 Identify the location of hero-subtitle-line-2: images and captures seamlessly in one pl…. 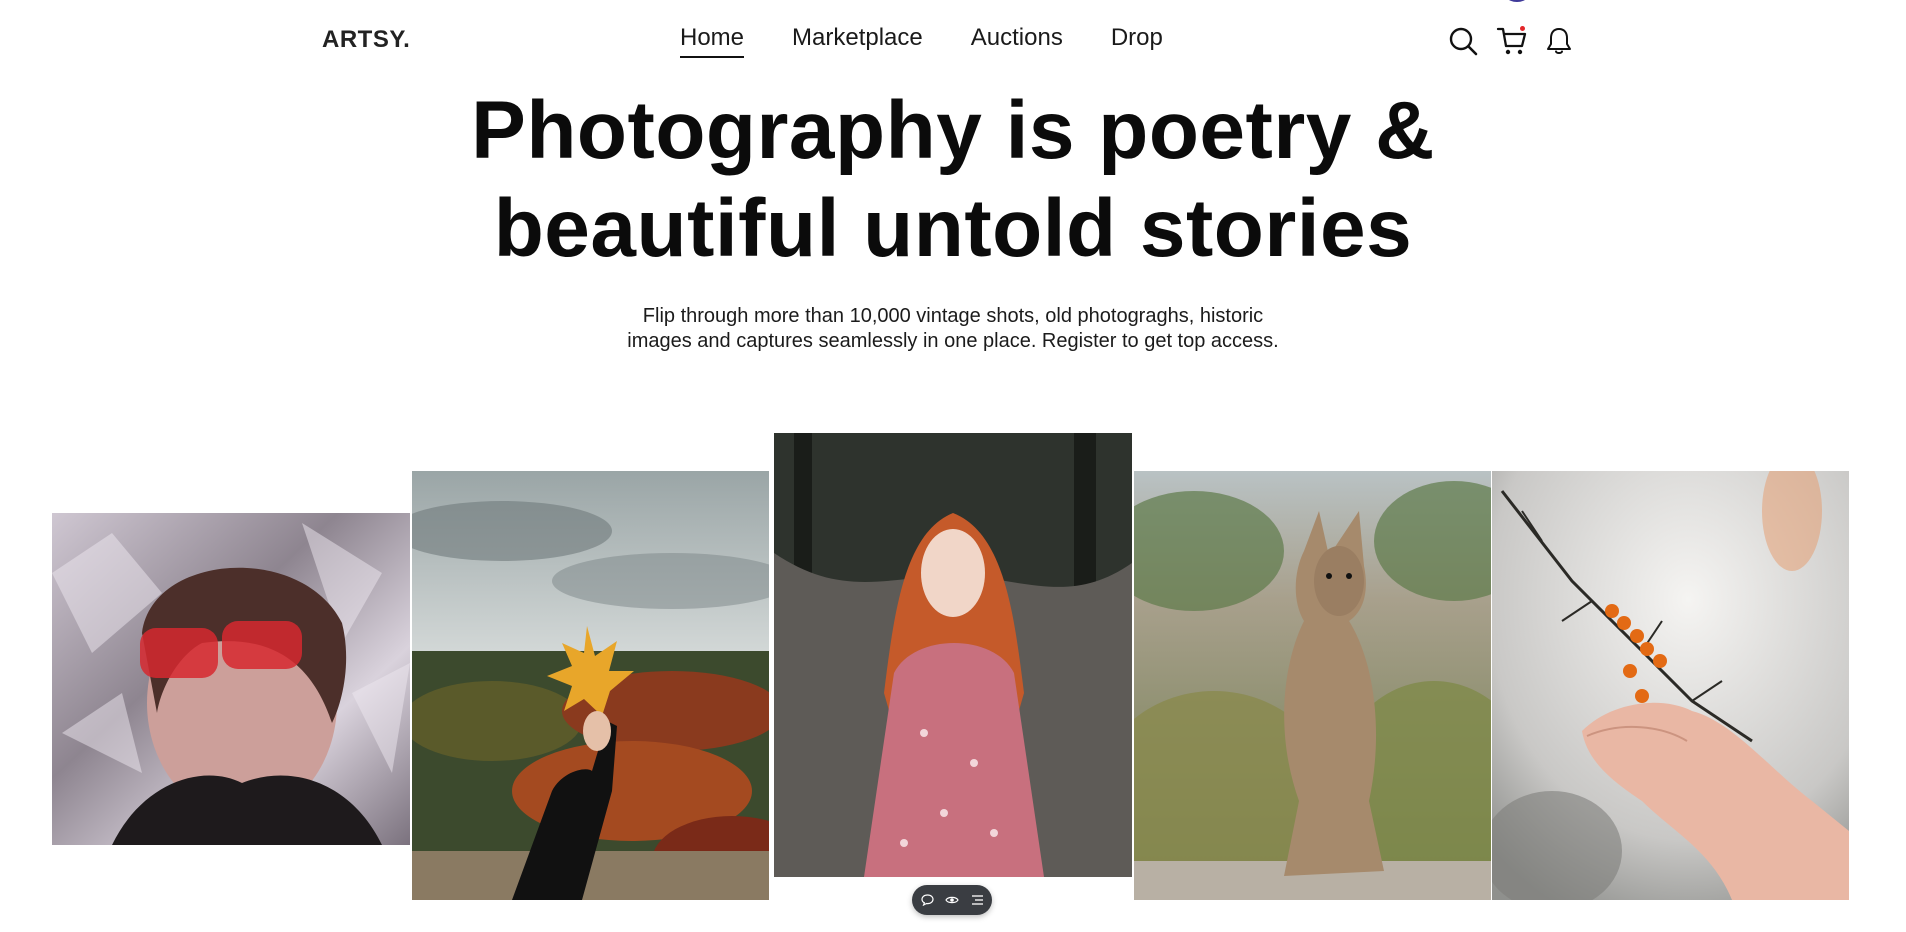
(953, 341).